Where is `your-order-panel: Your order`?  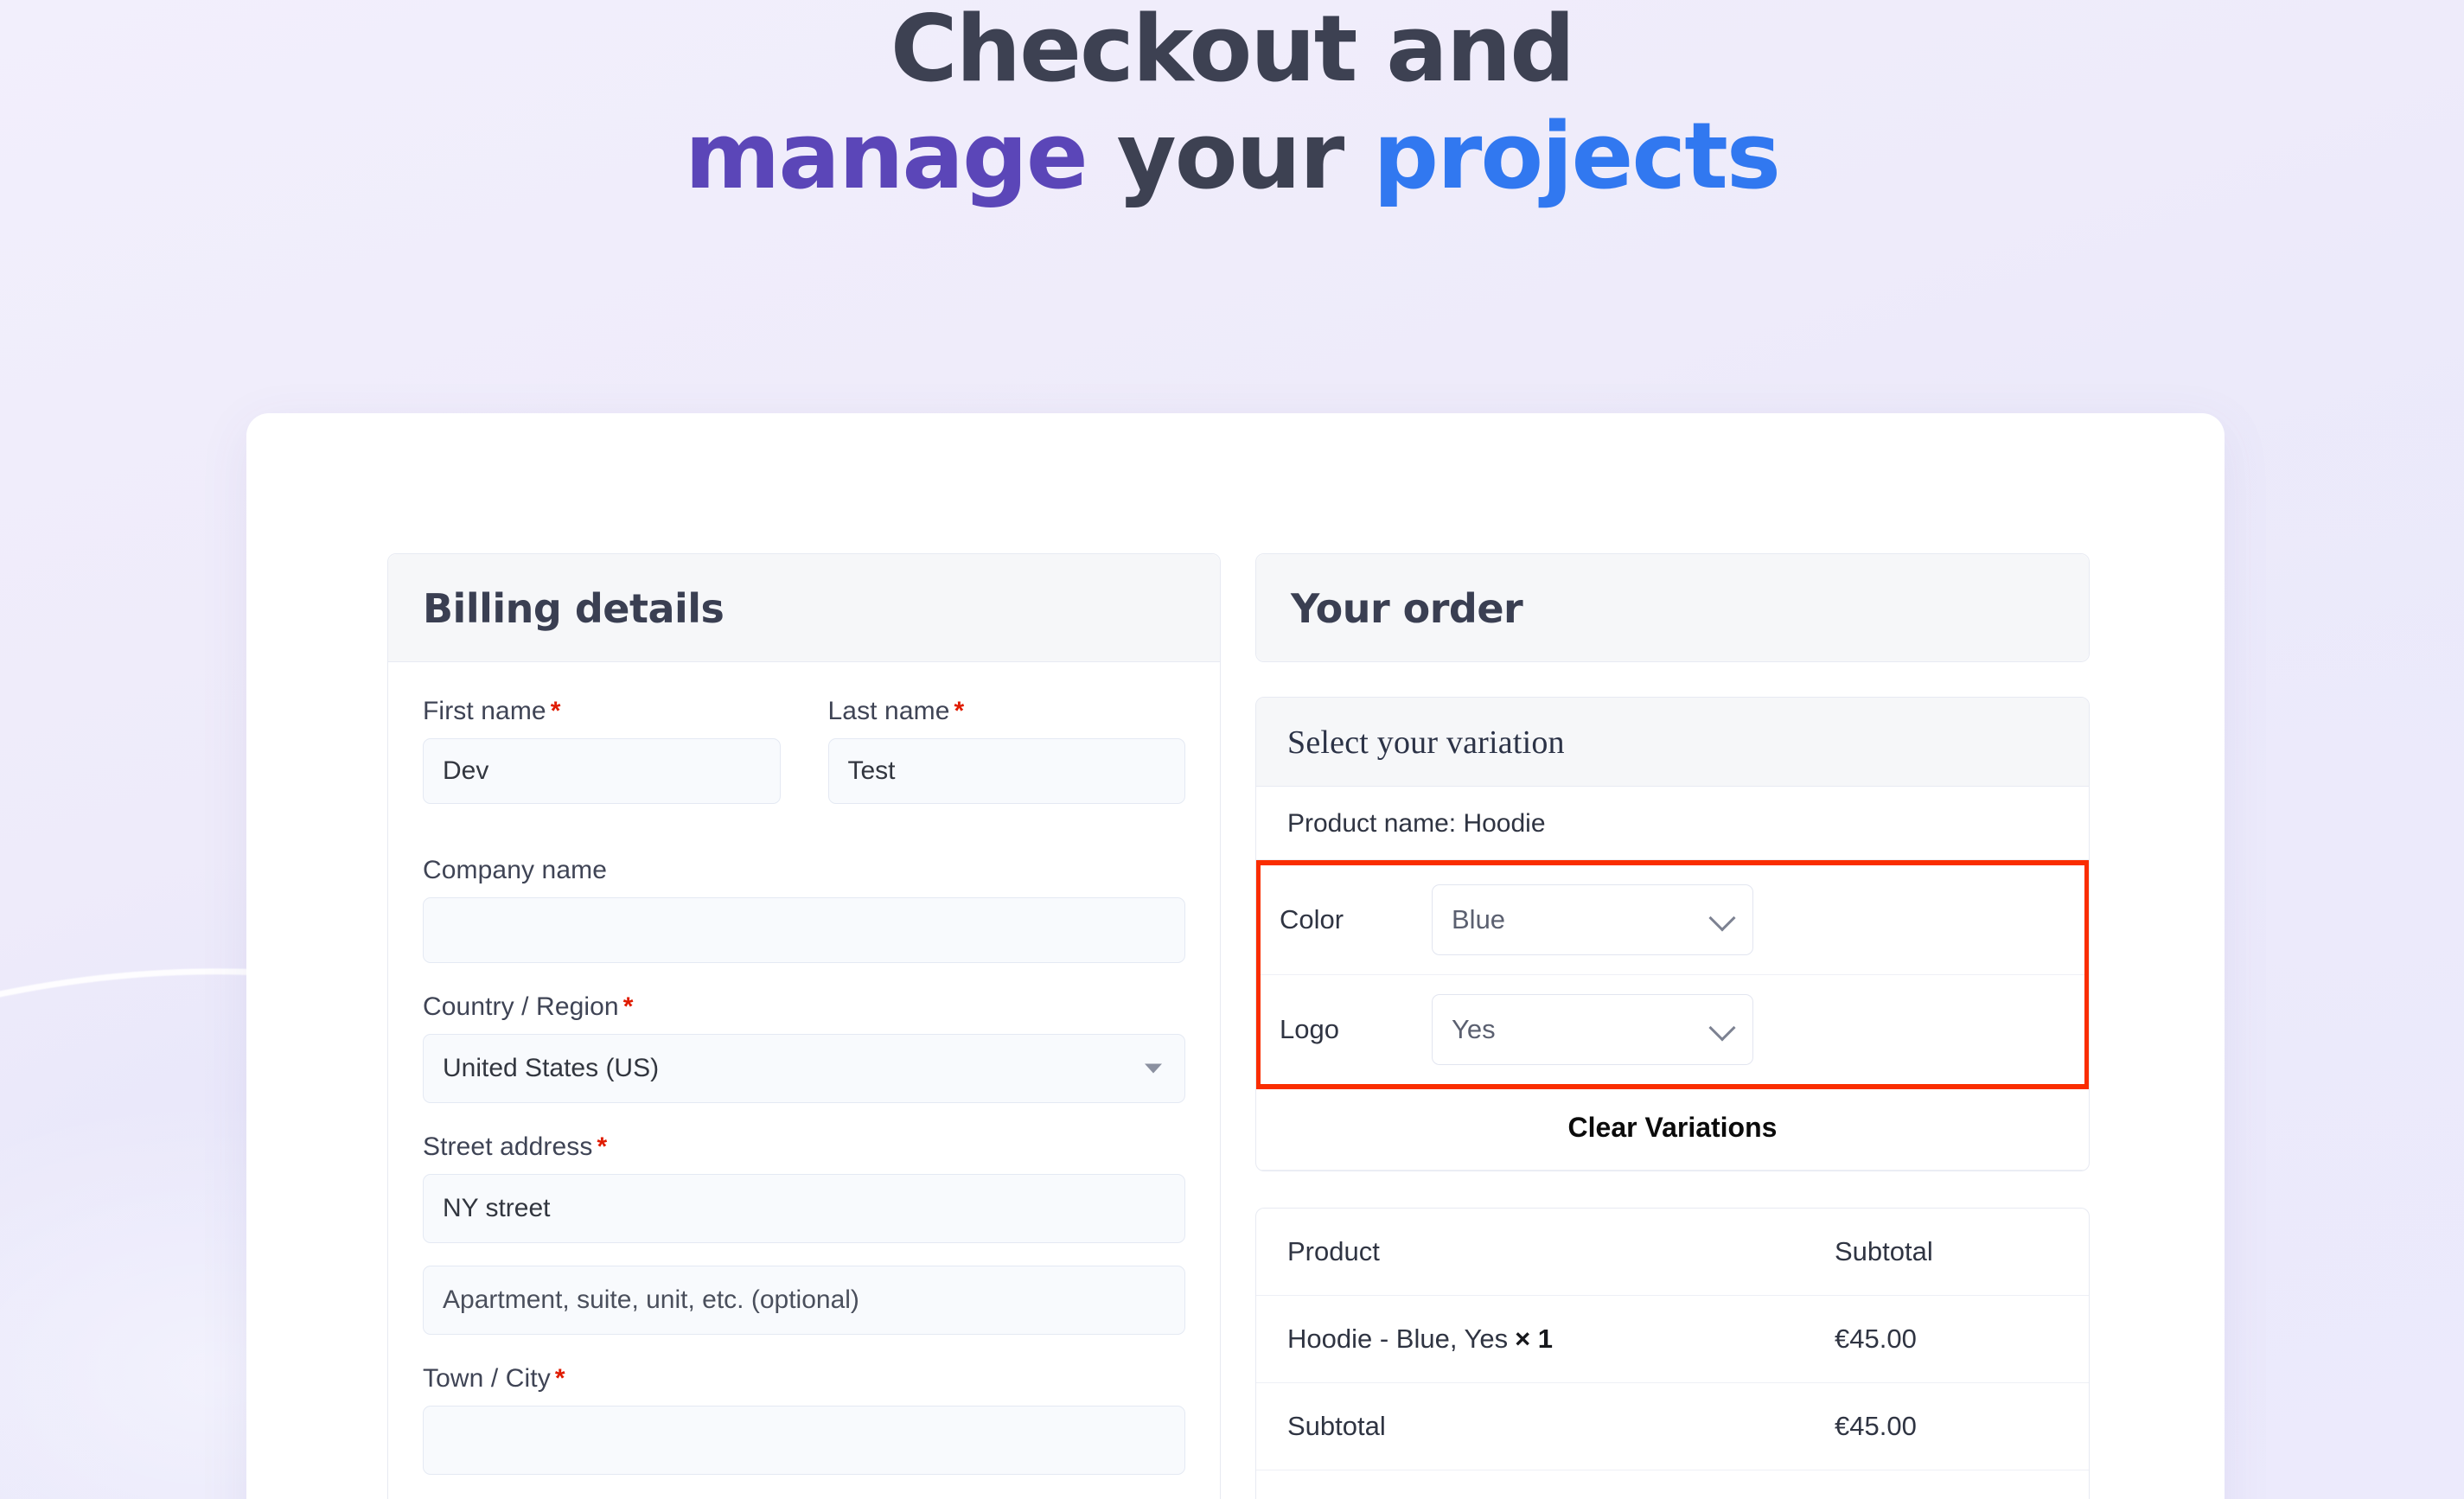 your-order-panel: Your order is located at coordinates (1672, 607).